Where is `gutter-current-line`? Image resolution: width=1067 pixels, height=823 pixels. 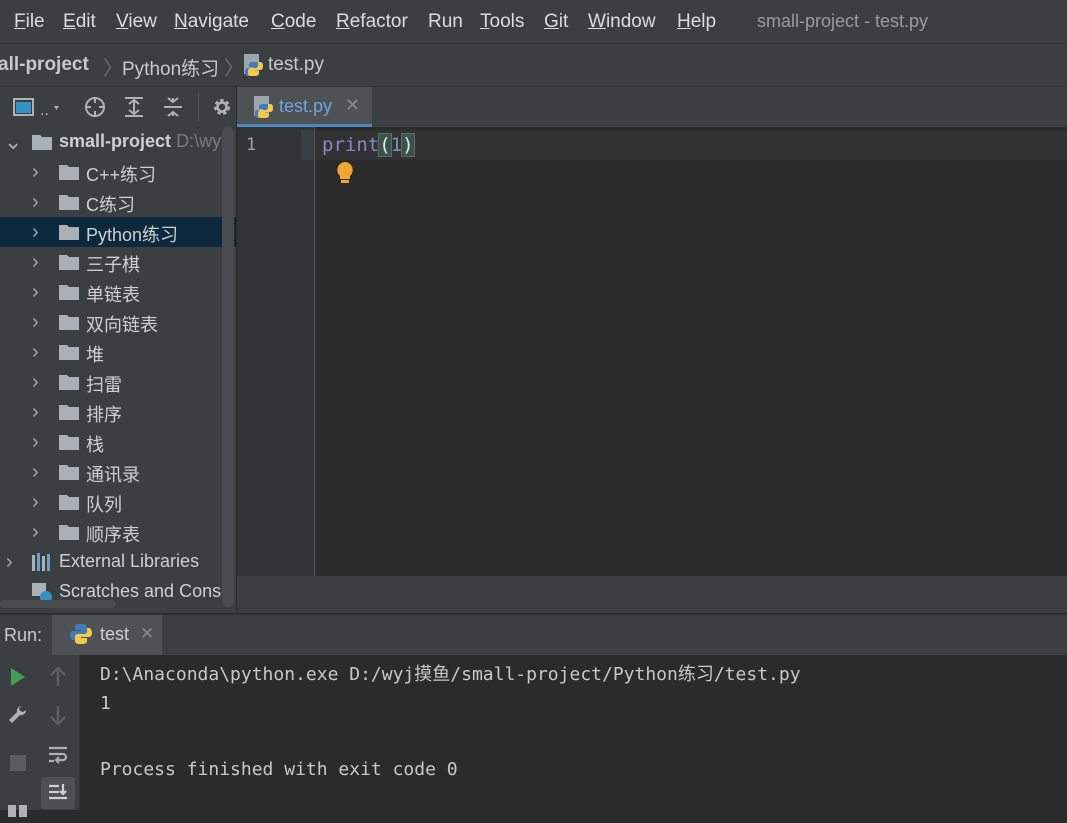
gutter-current-line is located at coordinates (307, 145).